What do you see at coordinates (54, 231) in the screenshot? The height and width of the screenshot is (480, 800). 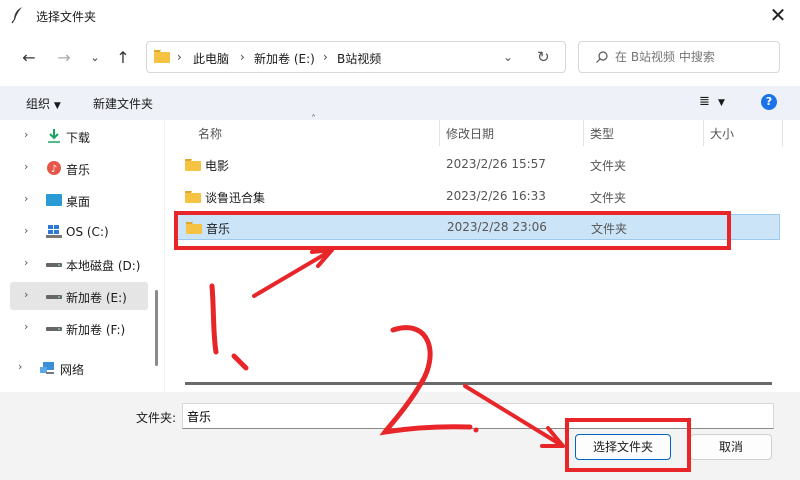 I see `windows-drive-icon` at bounding box center [54, 231].